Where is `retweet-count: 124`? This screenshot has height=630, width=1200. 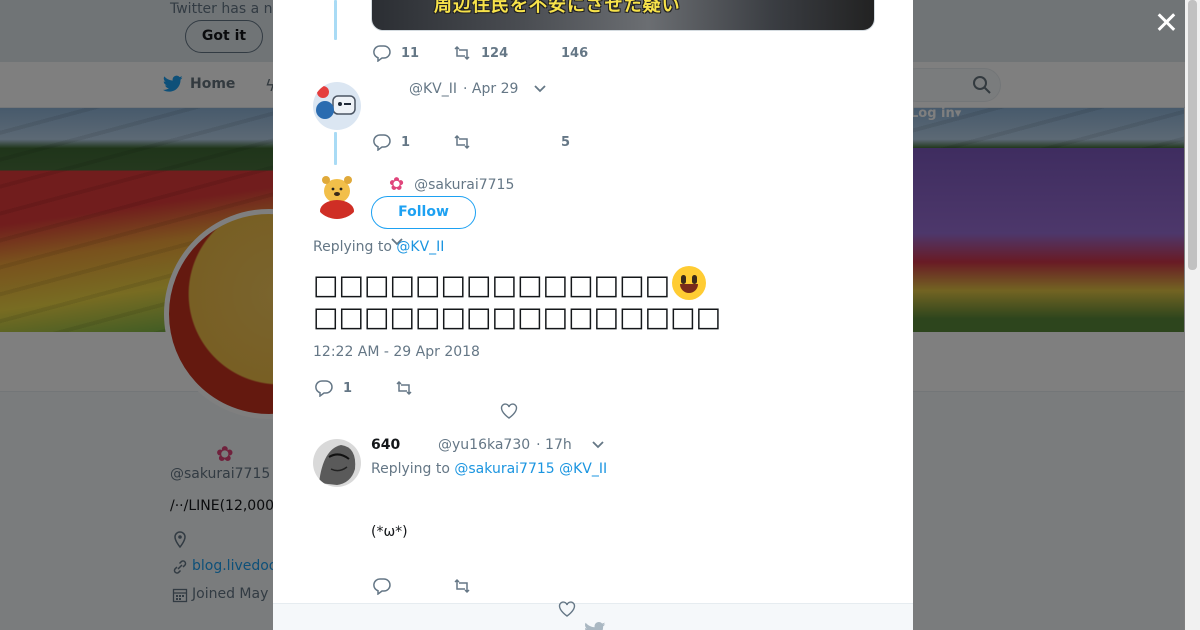
retweet-count: 124 is located at coordinates (495, 53).